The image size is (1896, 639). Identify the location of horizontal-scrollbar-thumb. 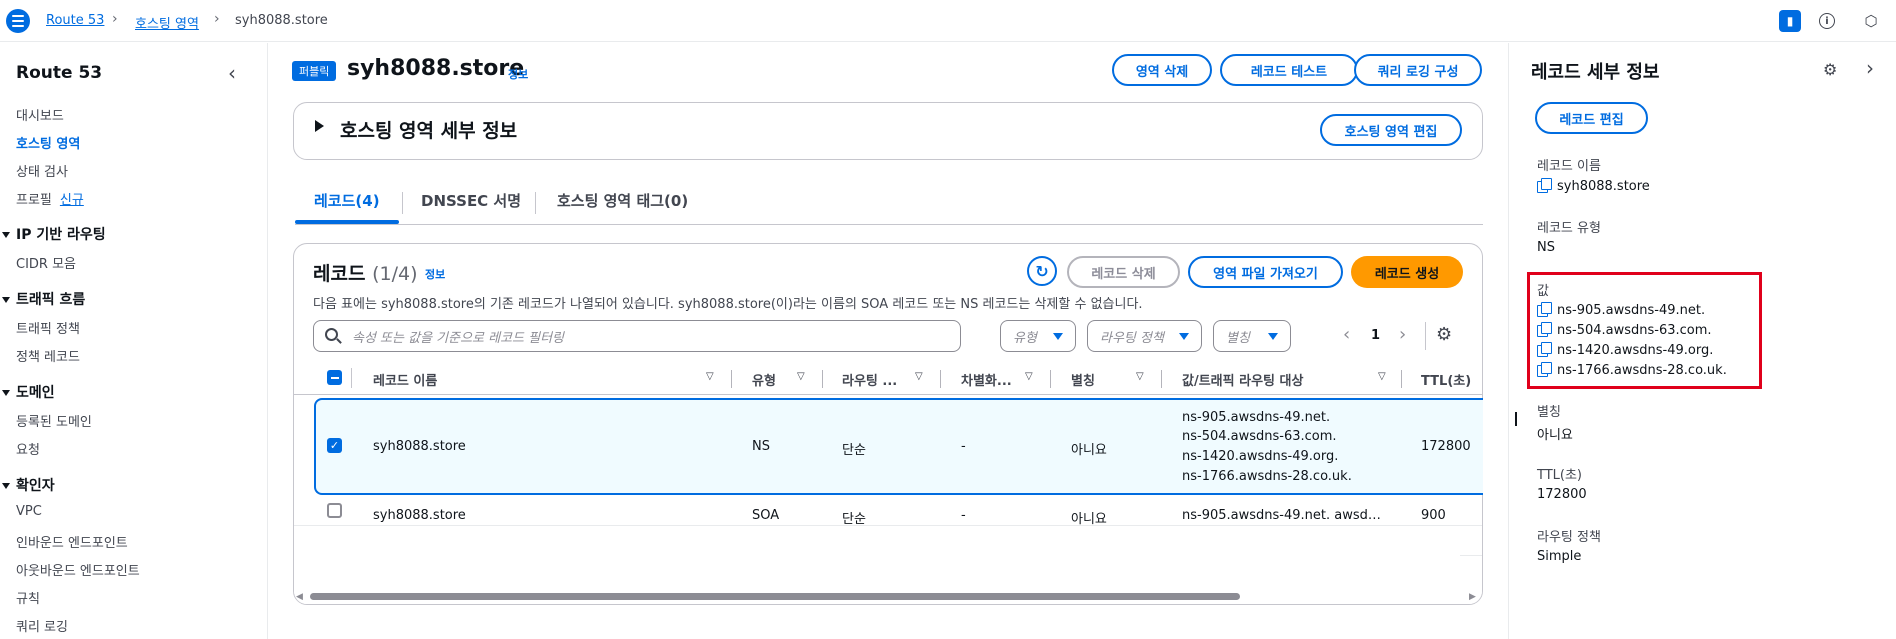
(775, 596).